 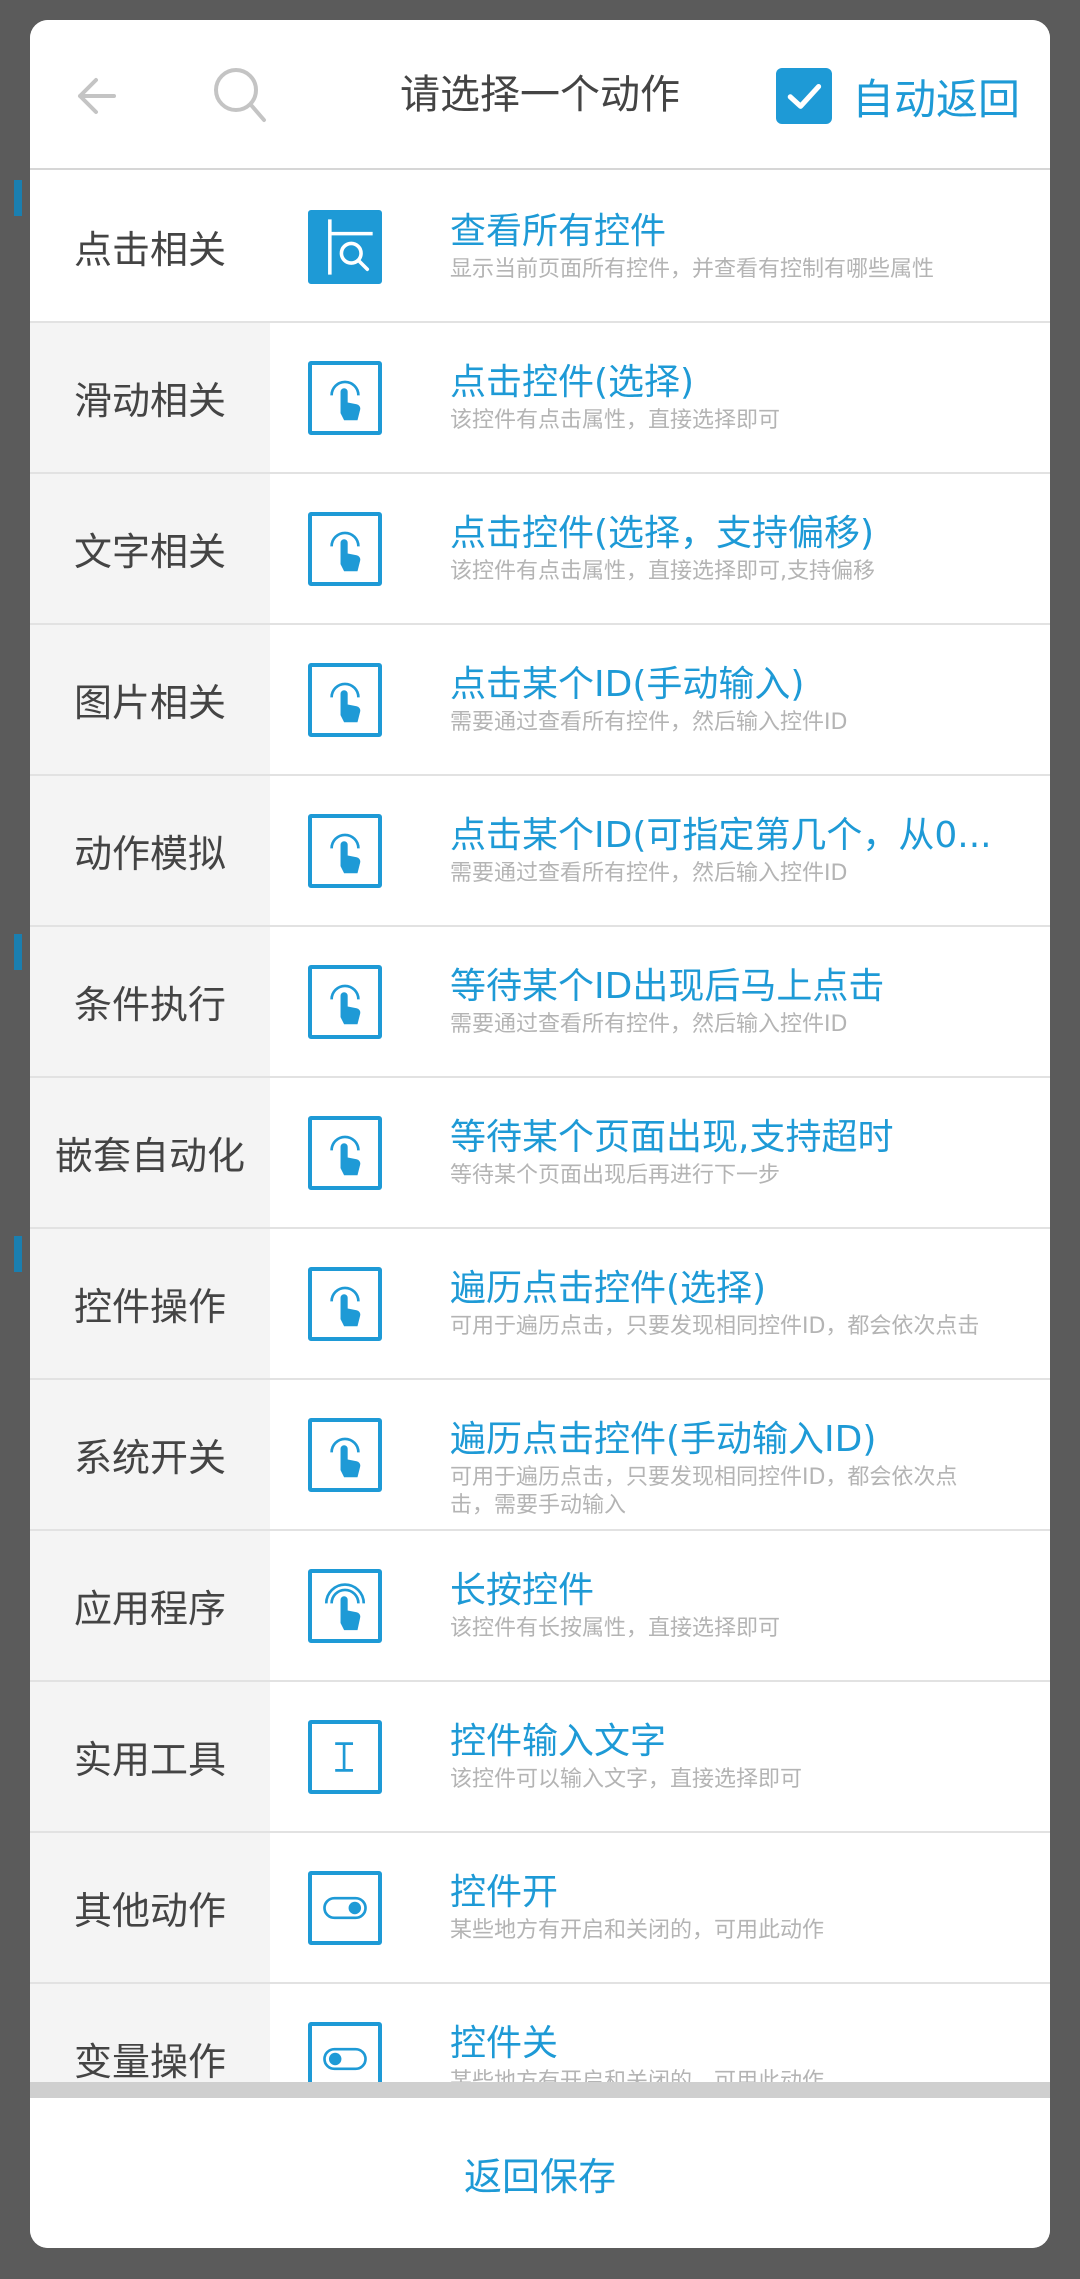 I want to click on auto-return-checkbox, so click(x=803, y=96).